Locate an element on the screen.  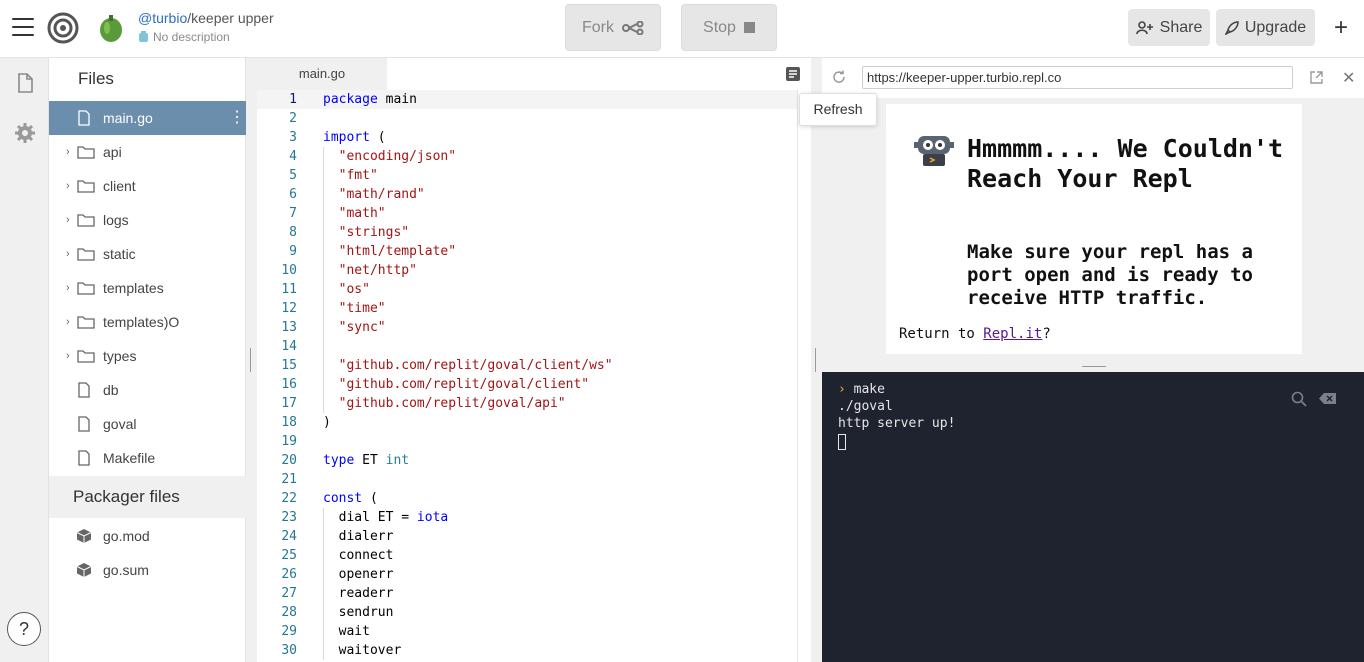
folder-item: › templates)O is located at coordinates (147, 322).